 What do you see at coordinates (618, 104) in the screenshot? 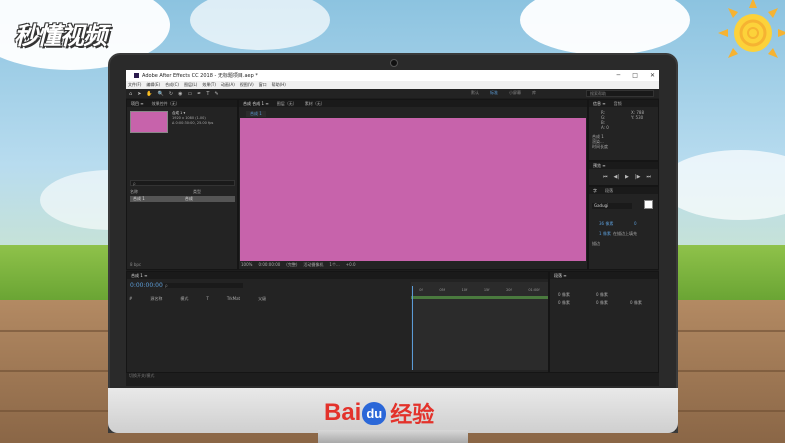
I see `tab-audio: 音频` at bounding box center [618, 104].